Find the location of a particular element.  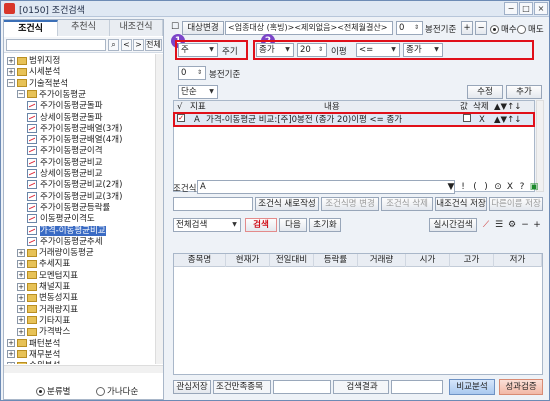

menu-icon: ☰ is located at coordinates (499, 225).